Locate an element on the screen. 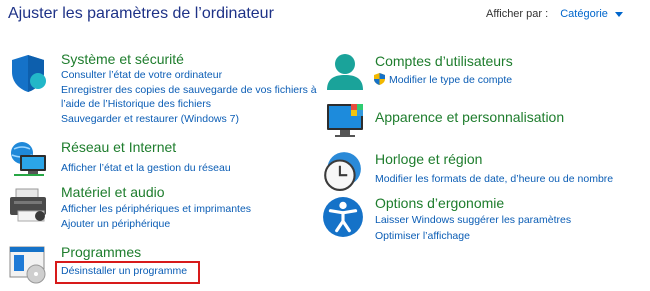 The height and width of the screenshot is (291, 650). view-by: Afficher par : Catégorie is located at coordinates (554, 14).